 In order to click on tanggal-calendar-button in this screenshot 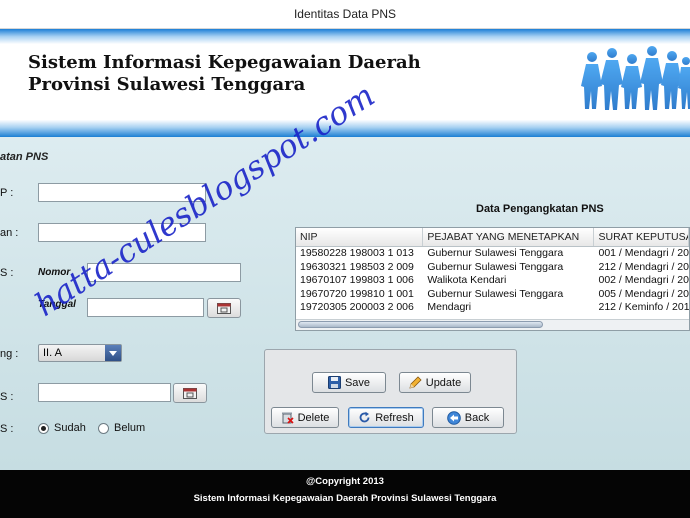, I will do `click(224, 308)`.